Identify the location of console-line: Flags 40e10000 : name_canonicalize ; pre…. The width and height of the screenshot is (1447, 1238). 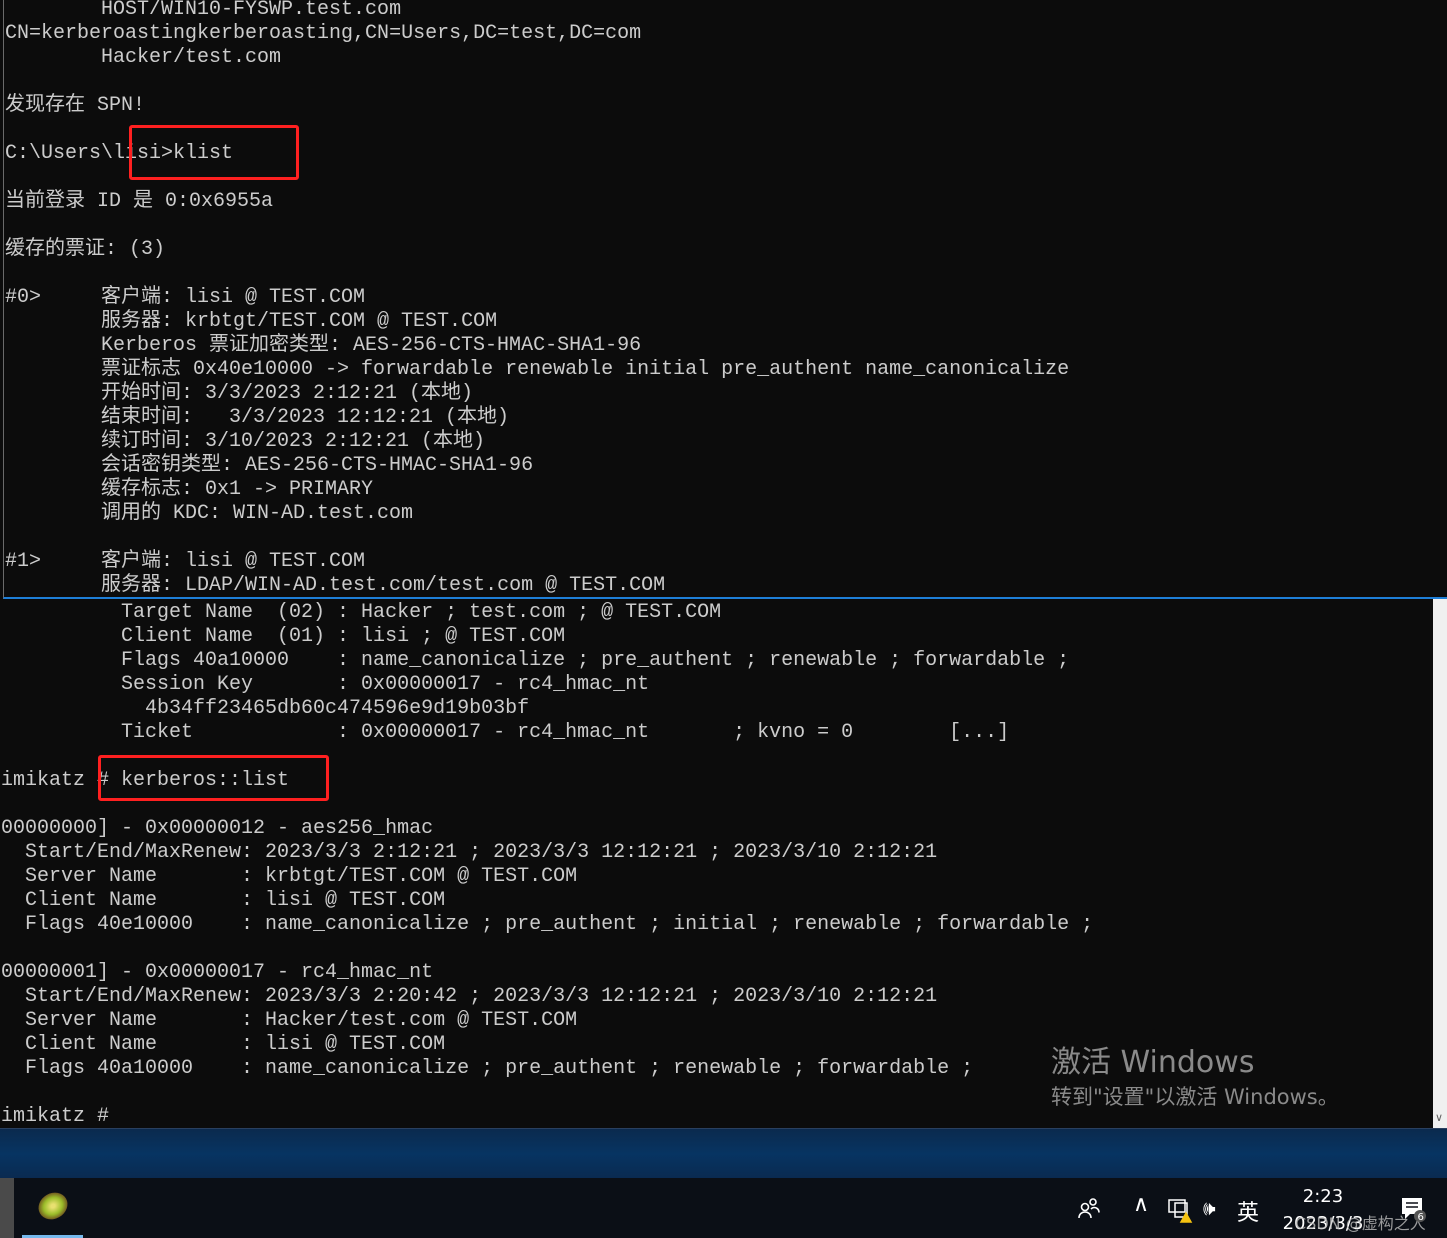
(547, 924).